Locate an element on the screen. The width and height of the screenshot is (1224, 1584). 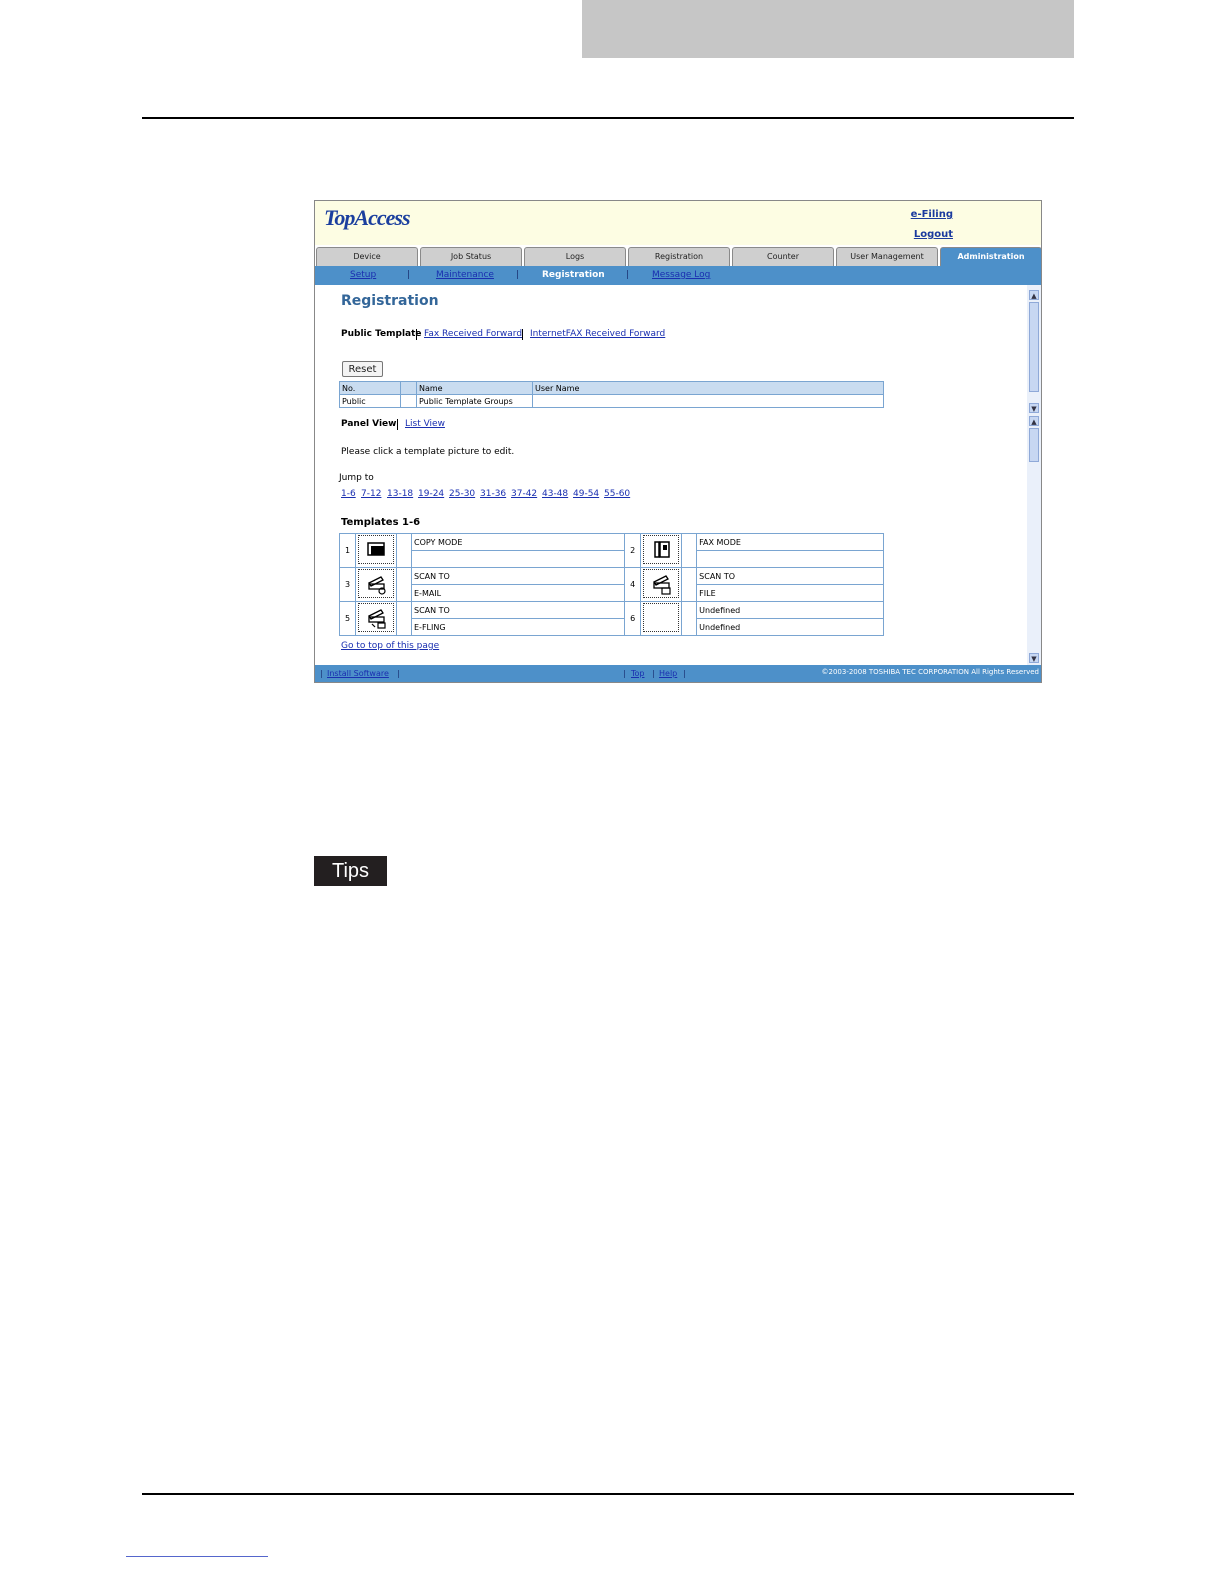
jump-link-1-6: 1-6 is located at coordinates (348, 494).